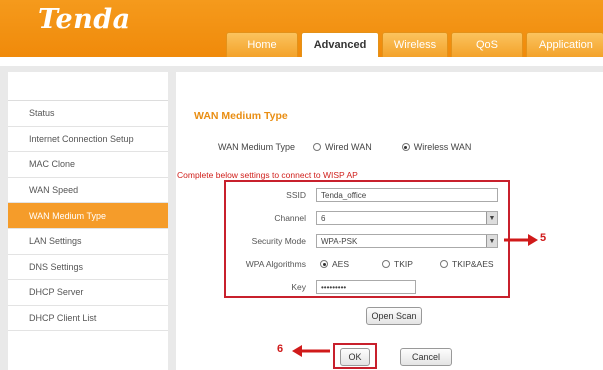 This screenshot has height=370, width=603. I want to click on callout-5: 5, so click(543, 238).